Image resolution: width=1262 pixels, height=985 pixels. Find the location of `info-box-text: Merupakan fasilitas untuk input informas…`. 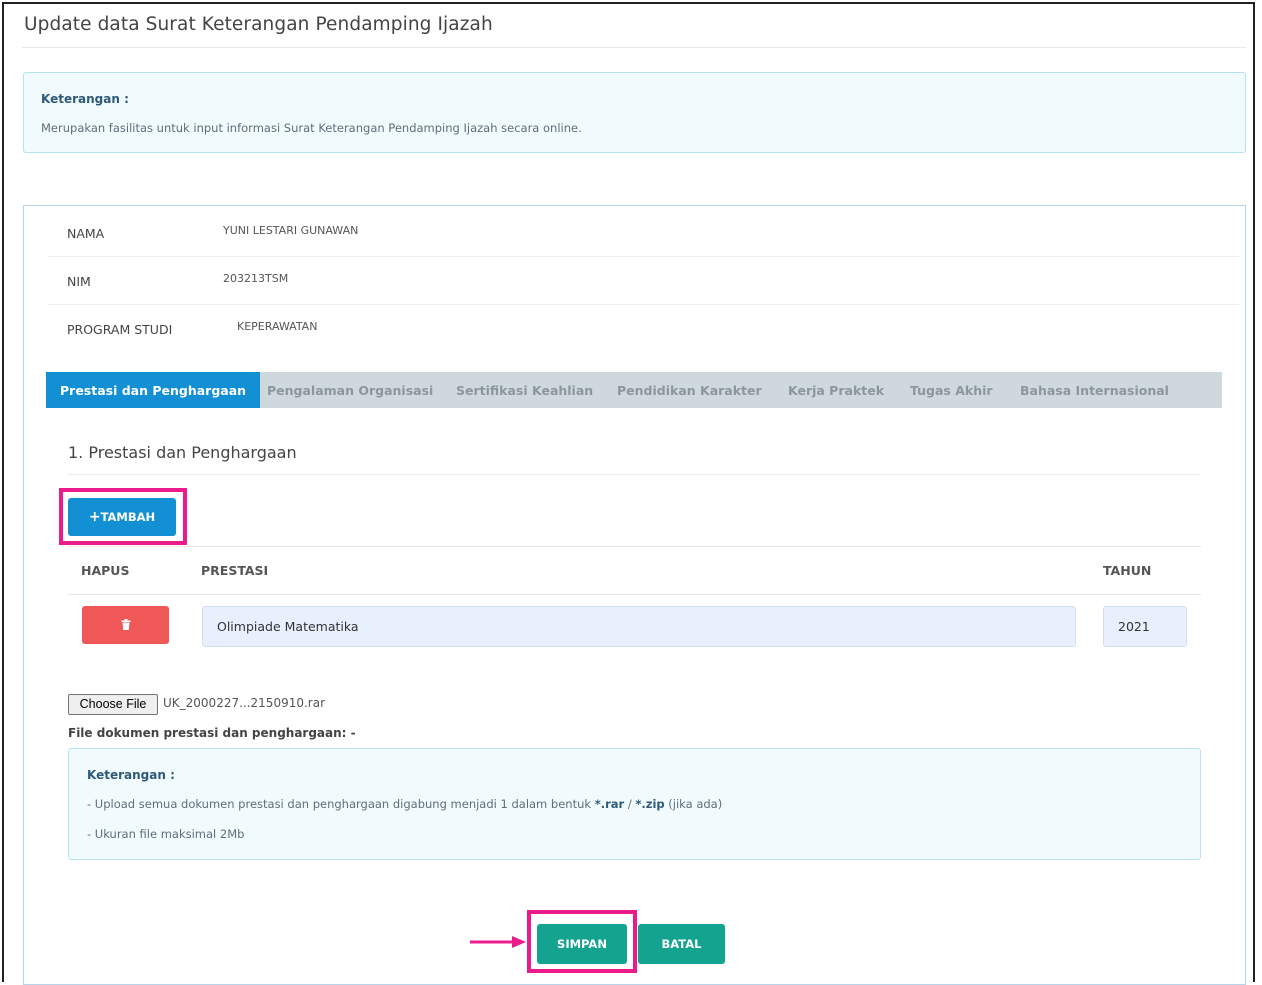

info-box-text: Merupakan fasilitas untuk input informas… is located at coordinates (311, 128).